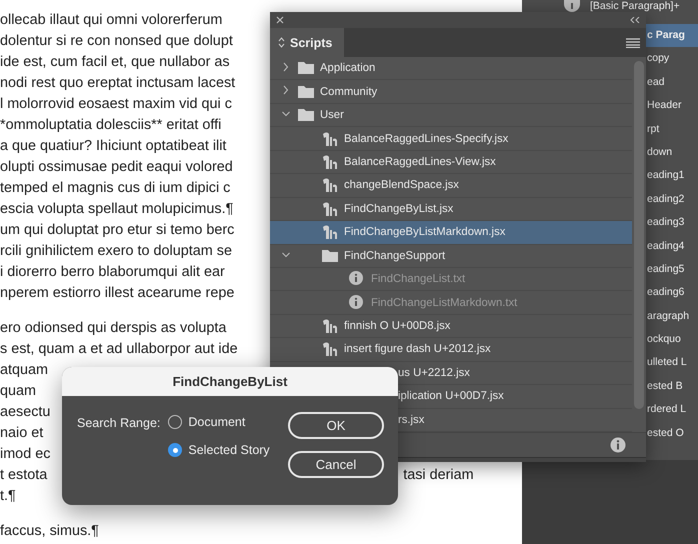 This screenshot has width=698, height=544. I want to click on dialog-title: FindChangeByList, so click(230, 381).